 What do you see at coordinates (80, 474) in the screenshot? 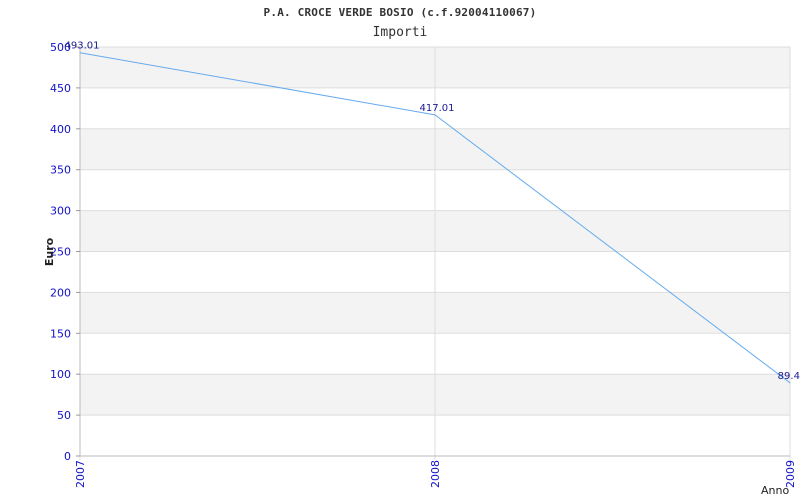
I see `x-tick-label: 2007` at bounding box center [80, 474].